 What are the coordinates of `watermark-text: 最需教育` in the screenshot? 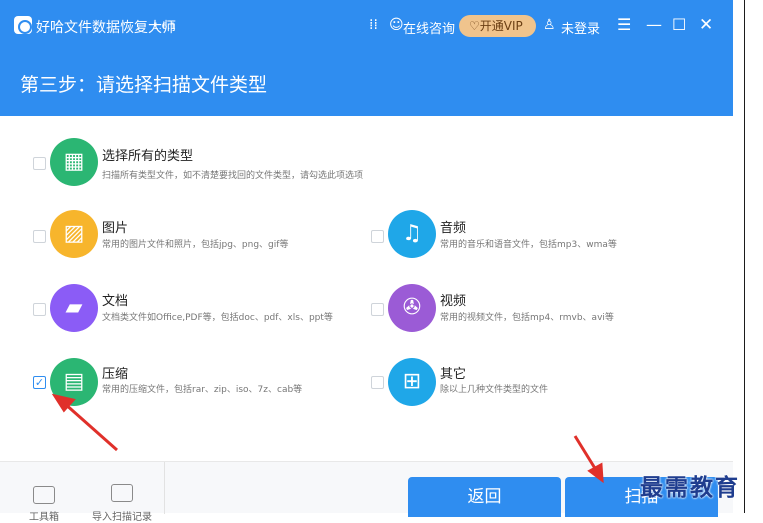 It's located at (690, 487).